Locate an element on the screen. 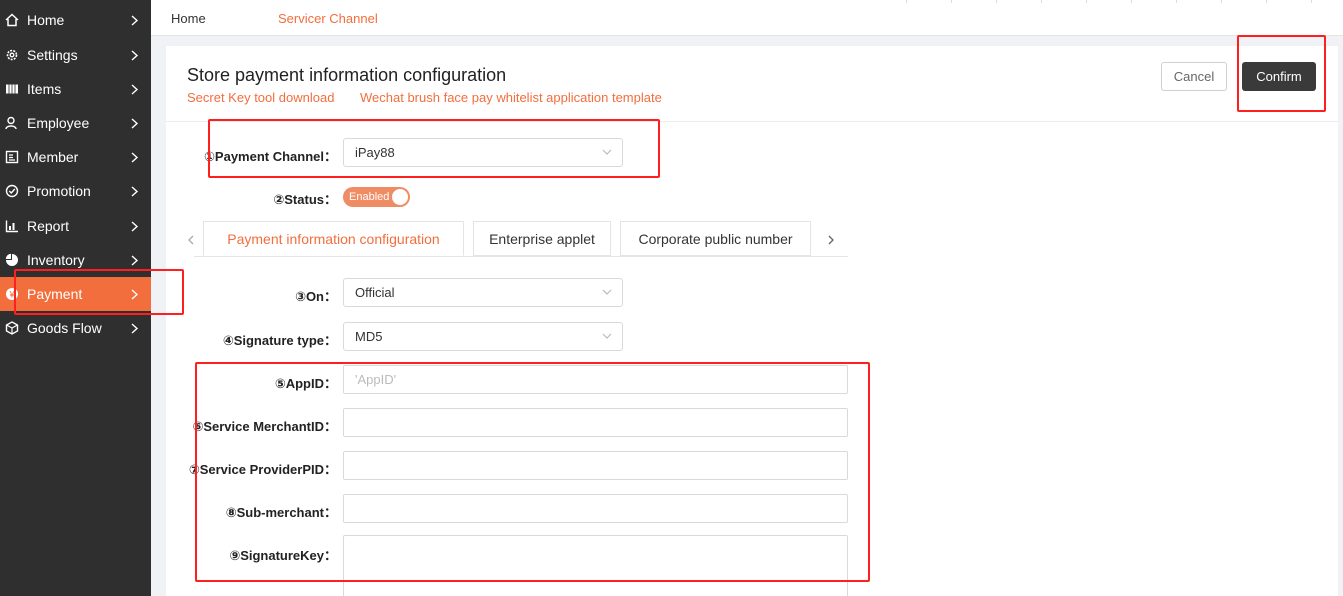 The image size is (1343, 596). cancel-button: Cancel is located at coordinates (1194, 76).